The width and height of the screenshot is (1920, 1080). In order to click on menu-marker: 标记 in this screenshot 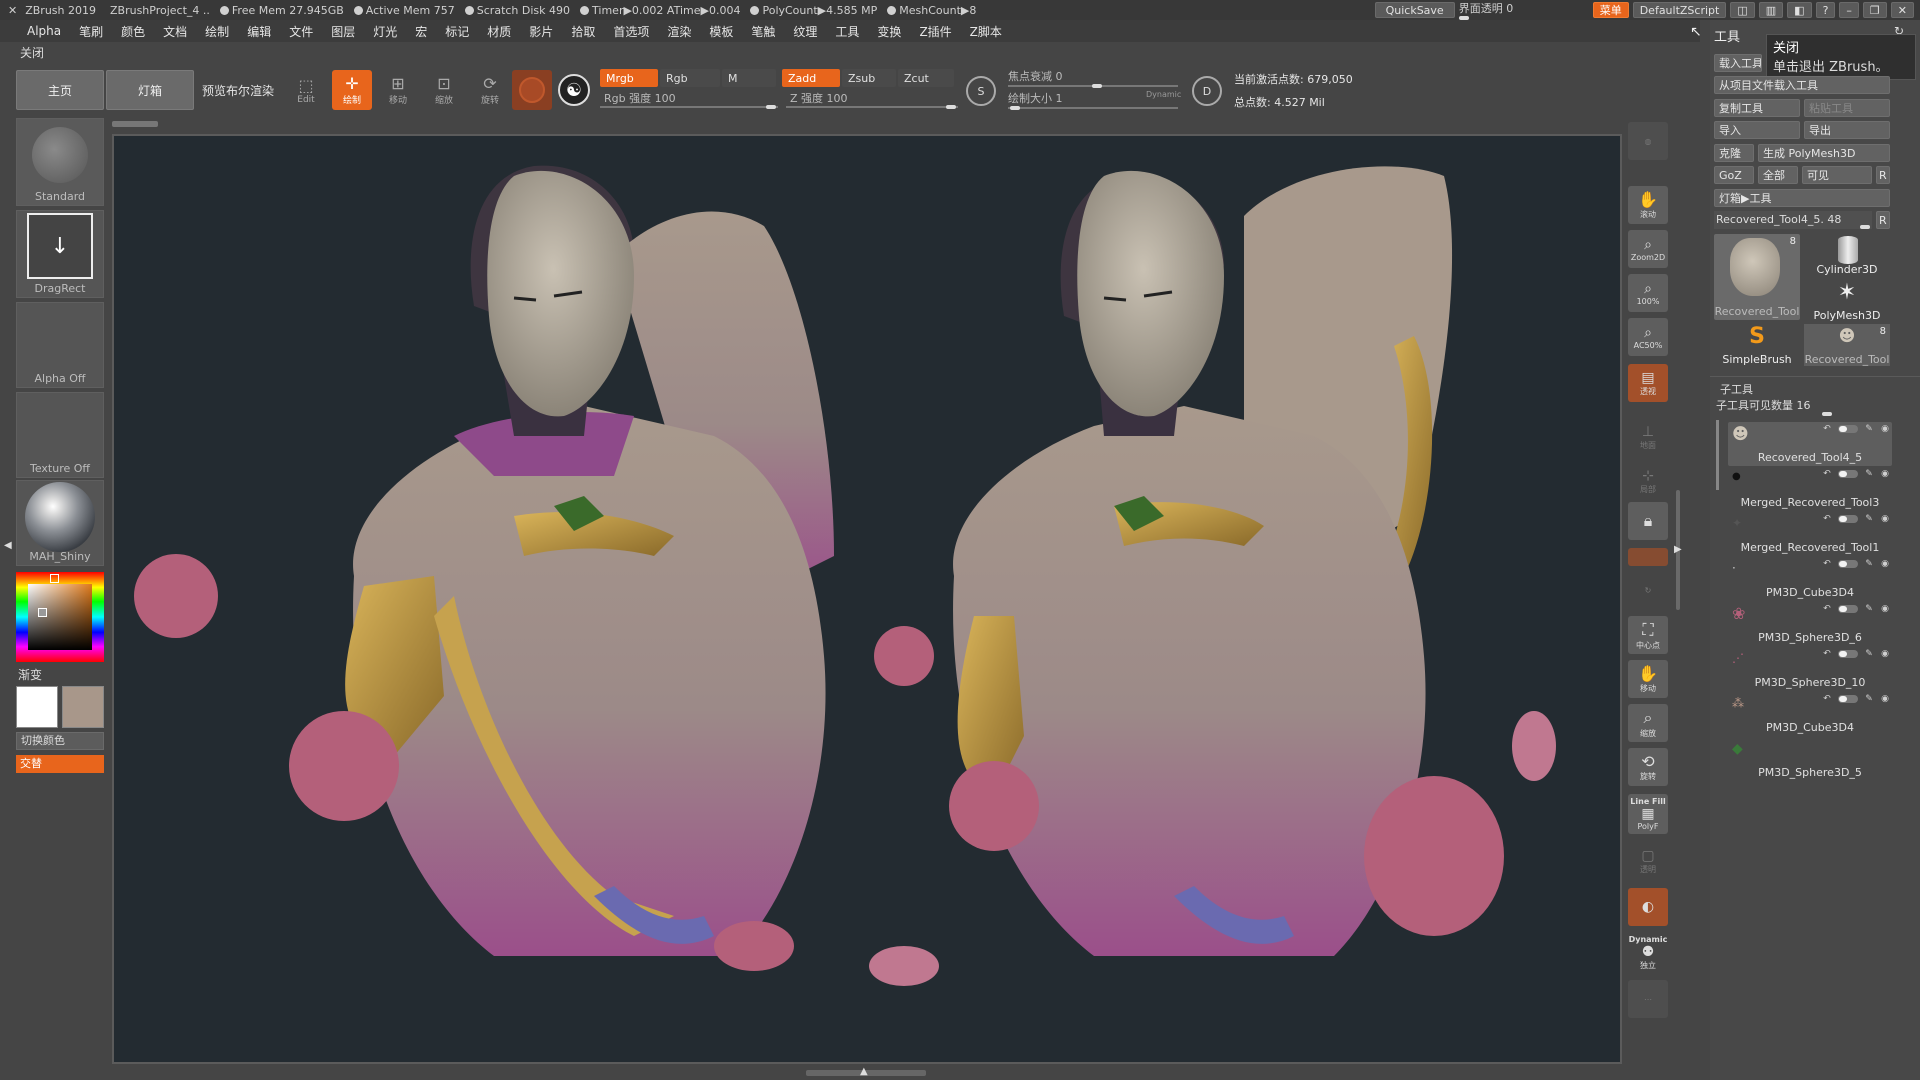, I will do `click(457, 31)`.